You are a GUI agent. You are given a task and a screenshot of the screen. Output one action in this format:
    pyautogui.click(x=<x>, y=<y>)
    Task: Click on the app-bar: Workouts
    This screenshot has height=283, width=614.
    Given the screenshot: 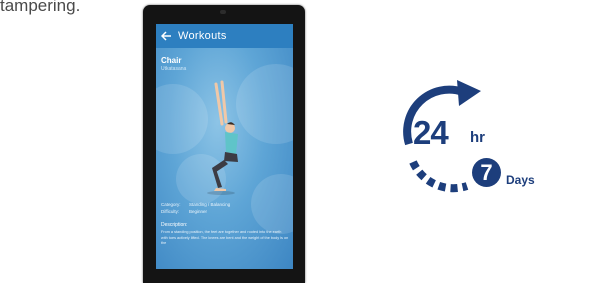 What is the action you would take?
    pyautogui.click(x=224, y=36)
    